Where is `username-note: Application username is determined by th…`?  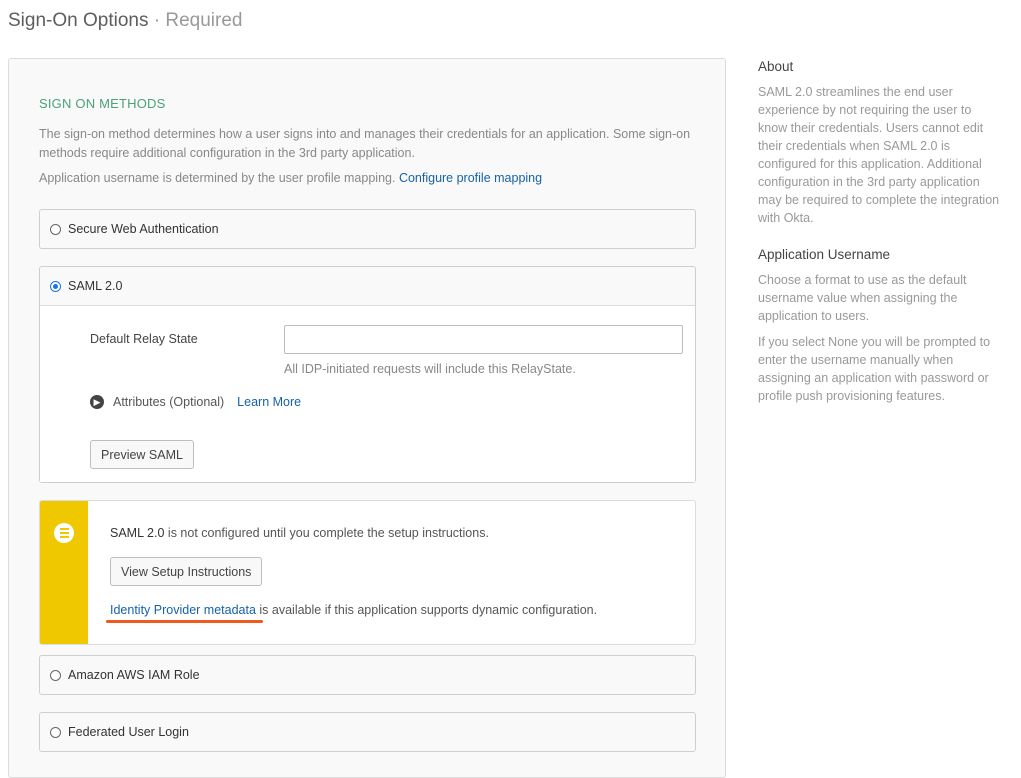
username-note: Application username is determined by th… is located at coordinates (290, 178).